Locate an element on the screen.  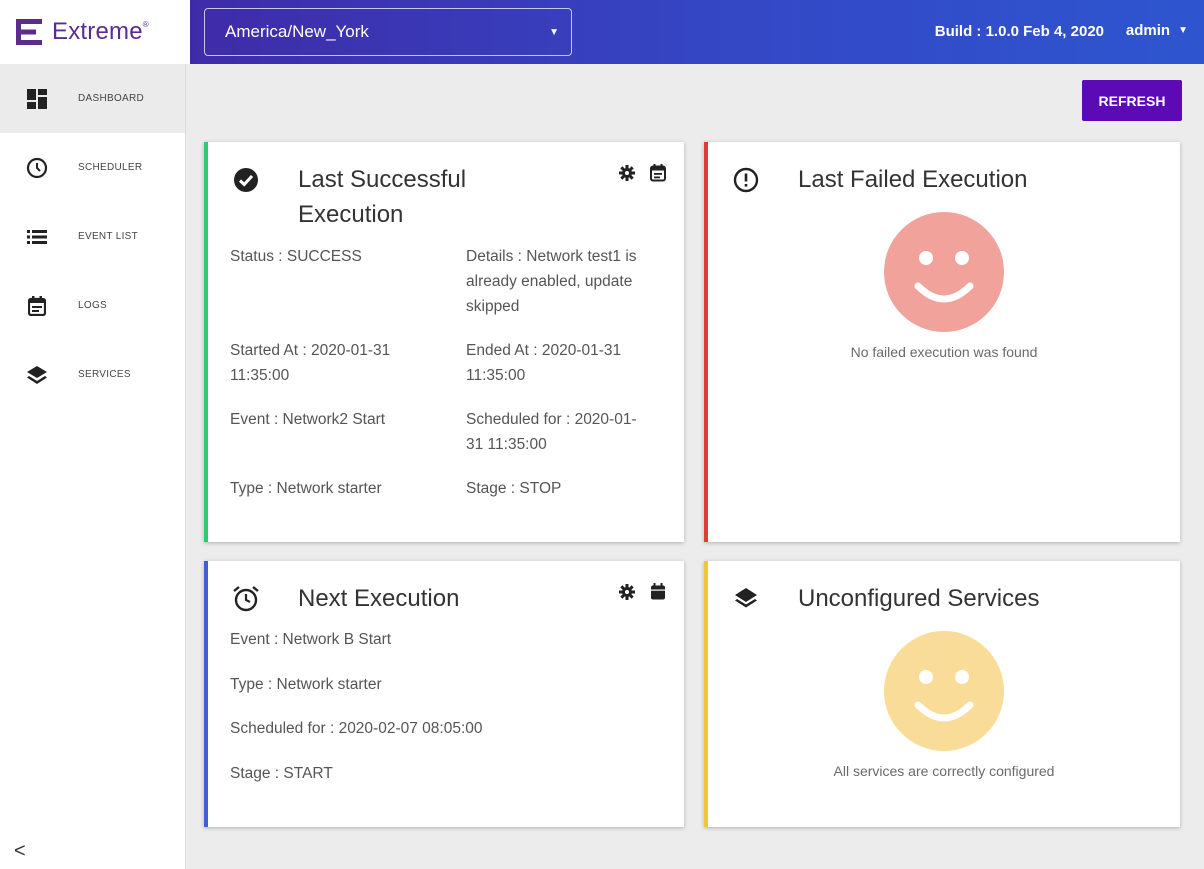
card-title: Last Successful Execution is located at coordinates (382, 197).